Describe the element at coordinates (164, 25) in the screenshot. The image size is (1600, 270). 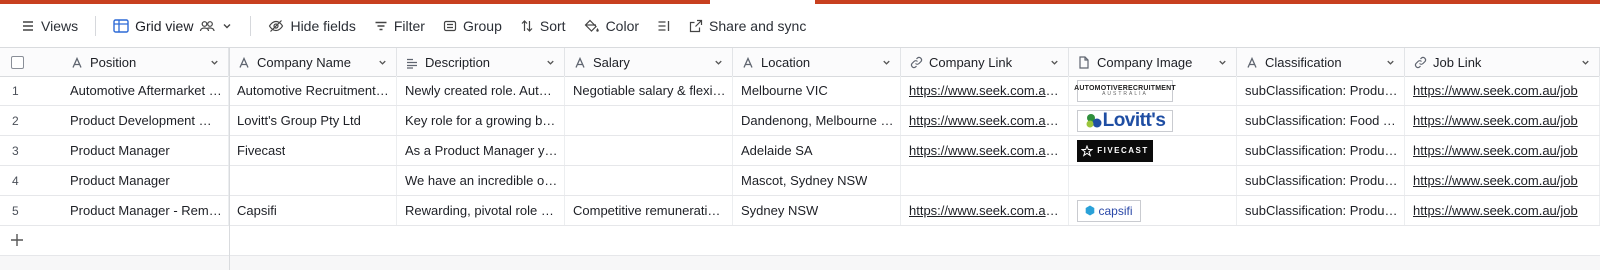
I see `grid-view-label: Grid view` at that location.